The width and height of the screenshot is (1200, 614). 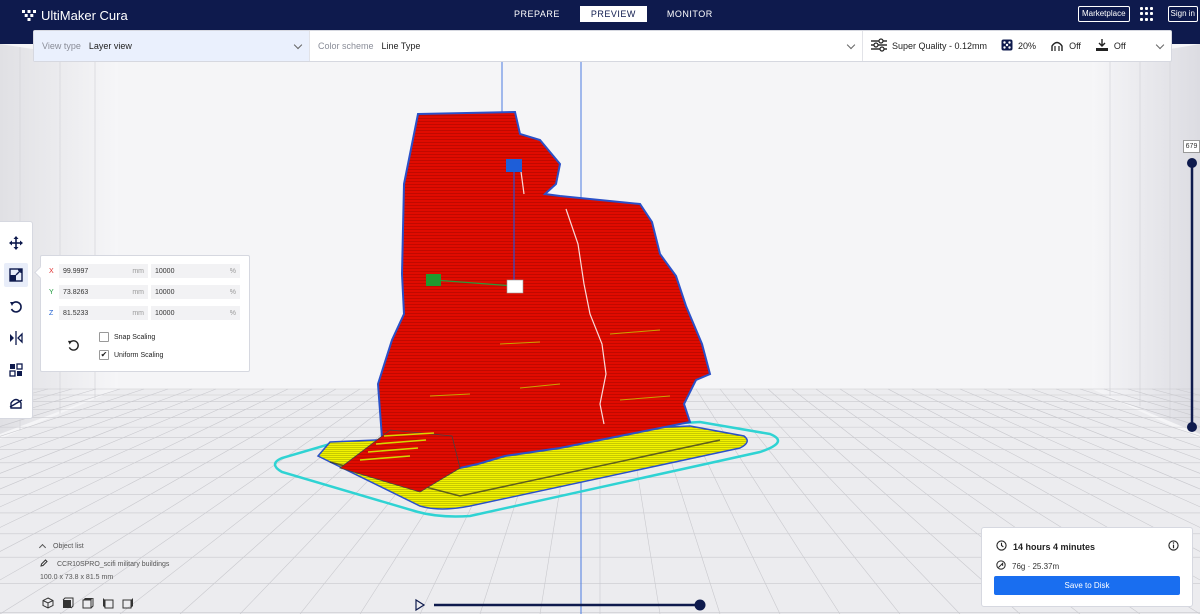 What do you see at coordinates (940, 46) in the screenshot?
I see `profile-value: Super Quality - 0.12mm` at bounding box center [940, 46].